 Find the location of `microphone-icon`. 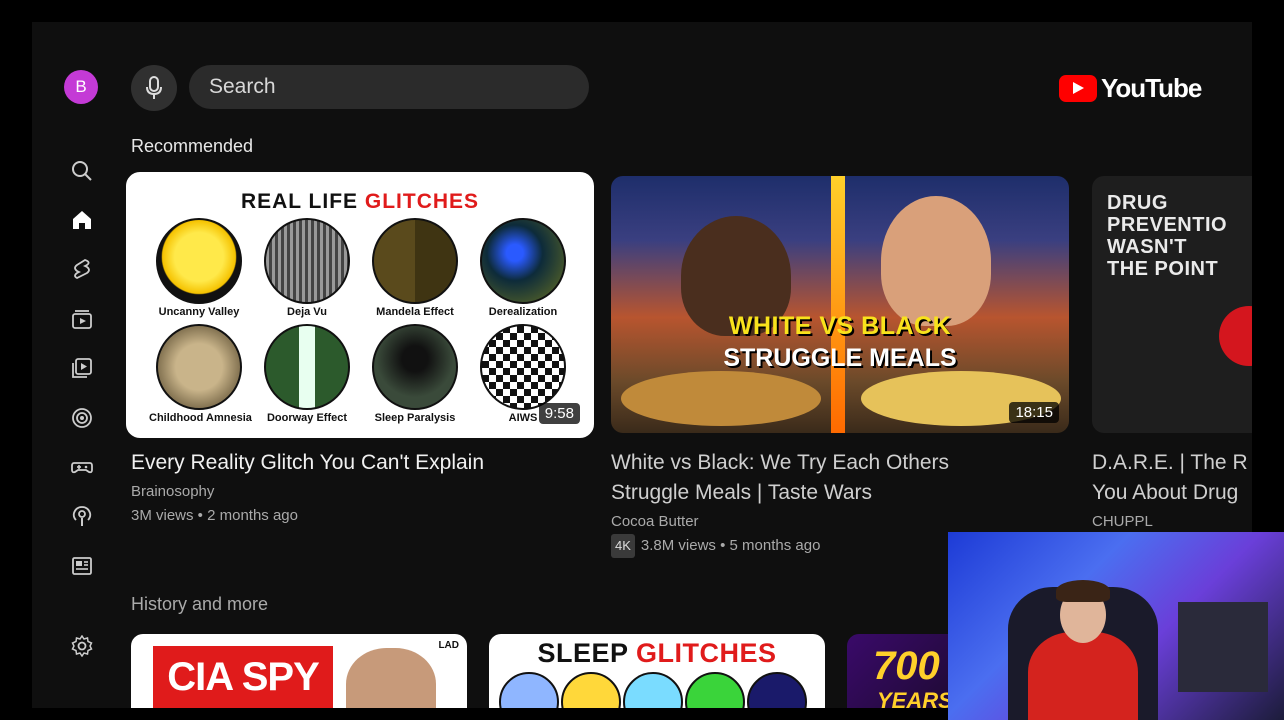

microphone-icon is located at coordinates (154, 87).